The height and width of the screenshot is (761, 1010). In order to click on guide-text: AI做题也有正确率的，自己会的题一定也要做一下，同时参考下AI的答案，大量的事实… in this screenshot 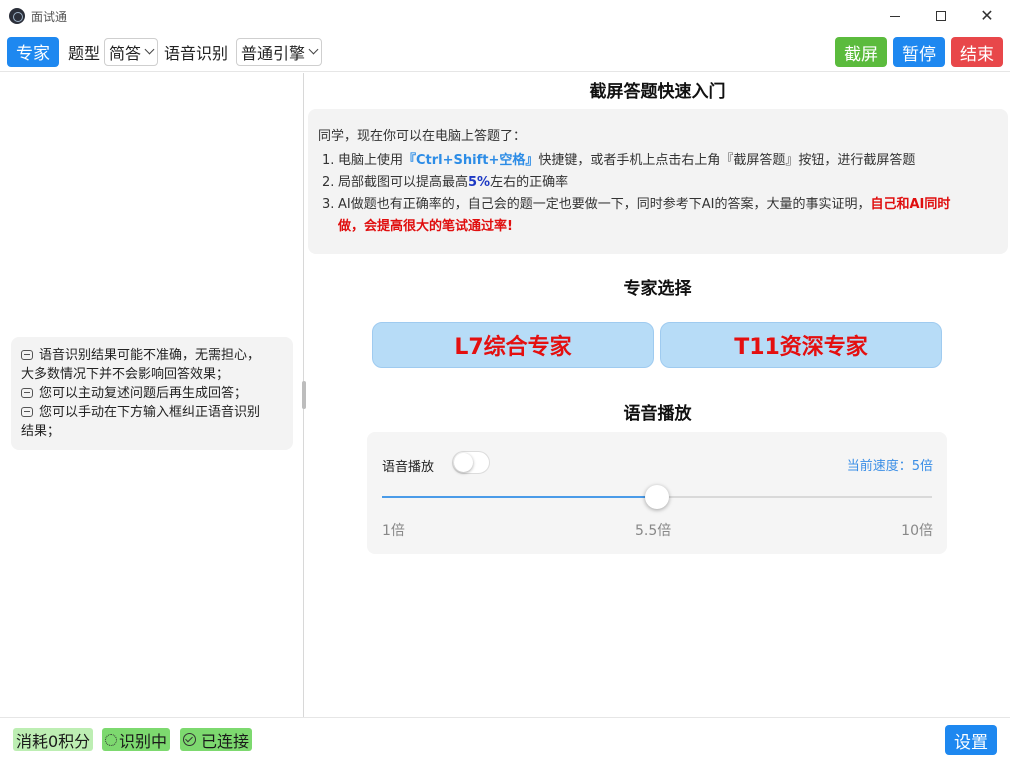, I will do `click(604, 204)`.